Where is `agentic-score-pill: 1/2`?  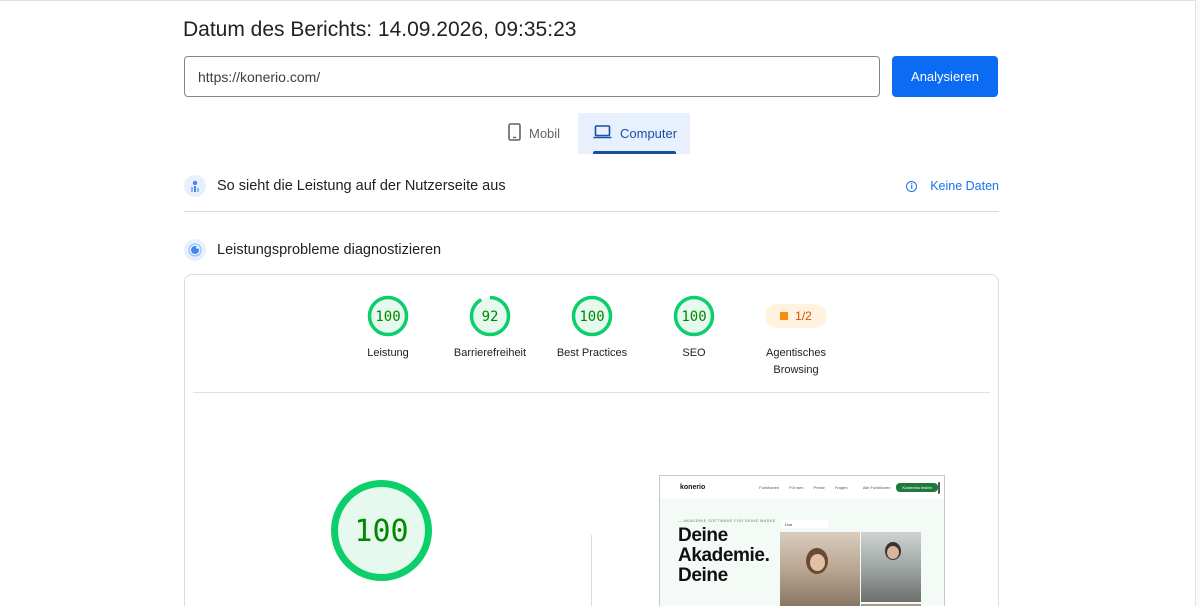 agentic-score-pill: 1/2 is located at coordinates (796, 316).